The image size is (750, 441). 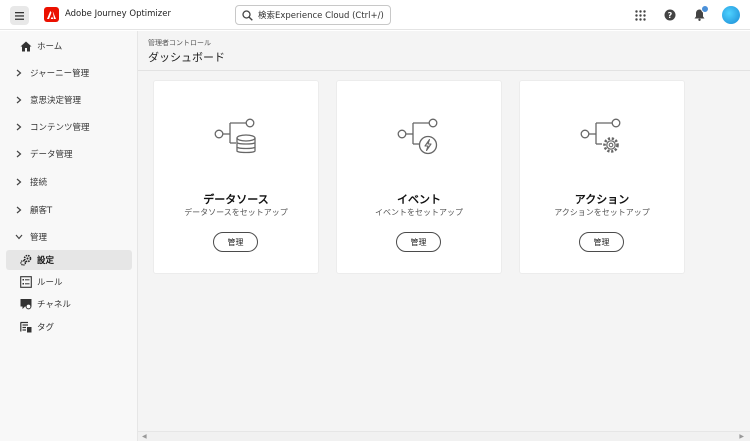 I want to click on channel-icon, so click(x=26, y=304).